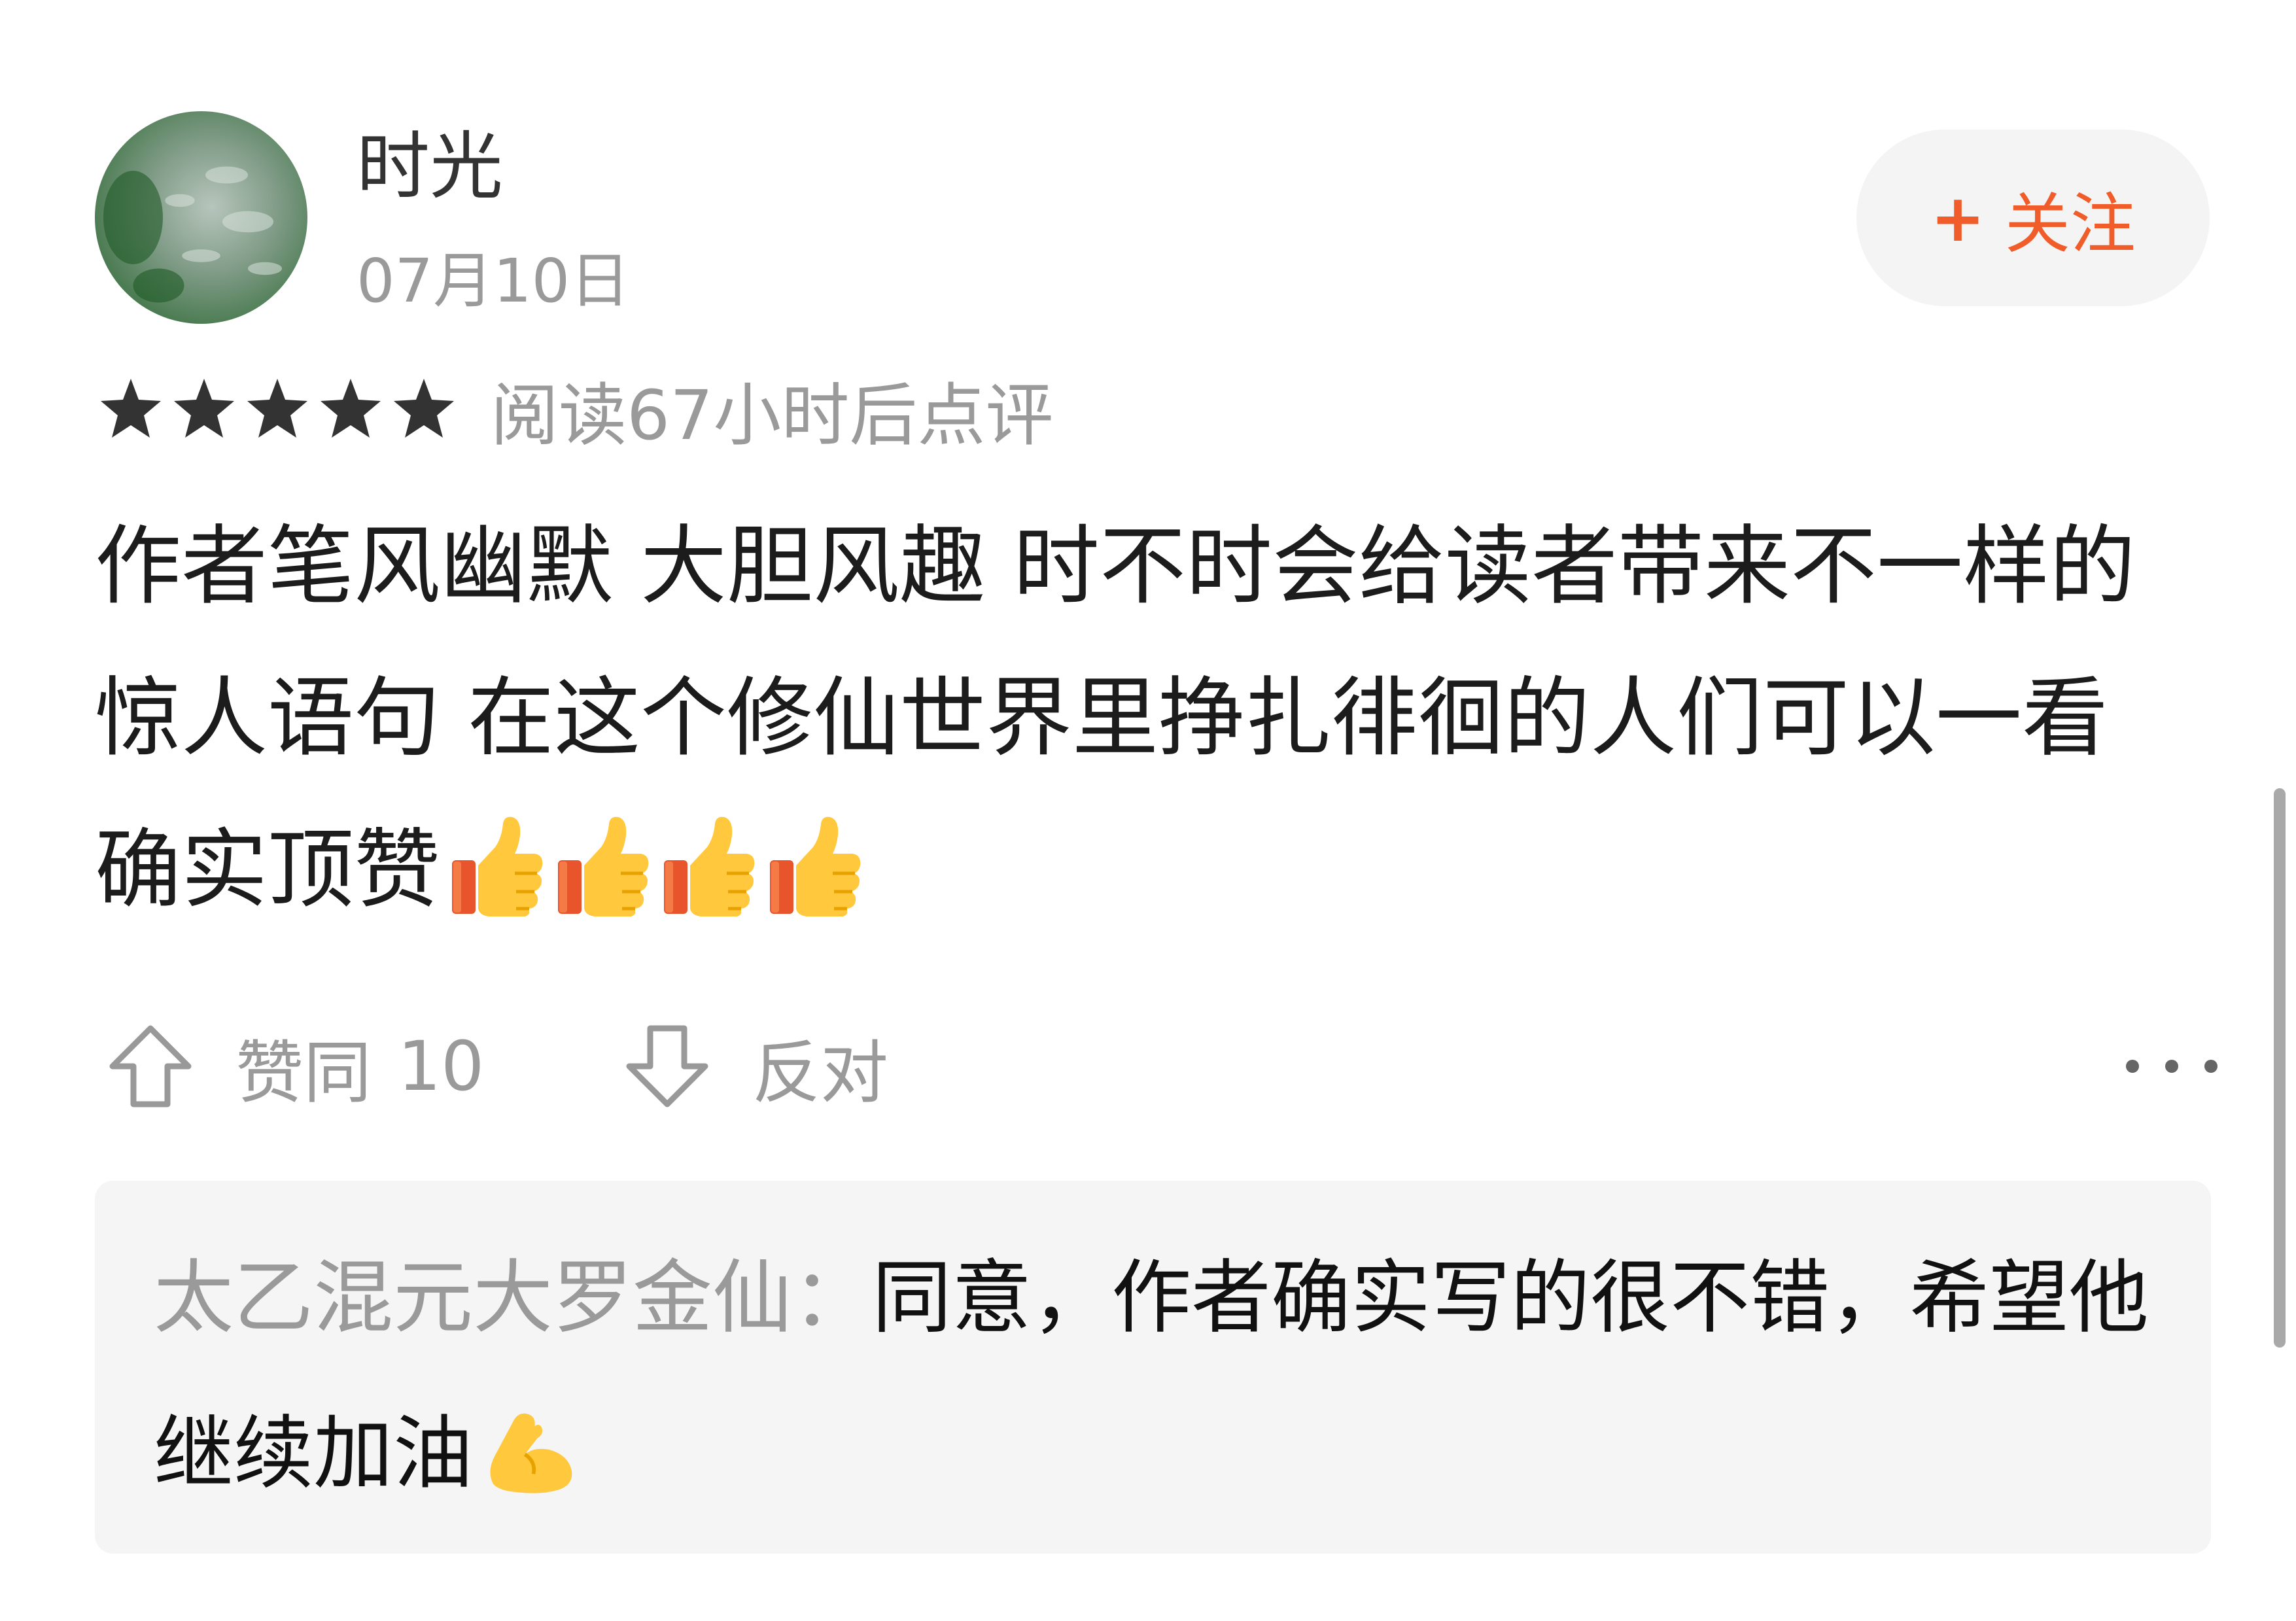  What do you see at coordinates (820, 1072) in the screenshot?
I see `oppose-label: 反对` at bounding box center [820, 1072].